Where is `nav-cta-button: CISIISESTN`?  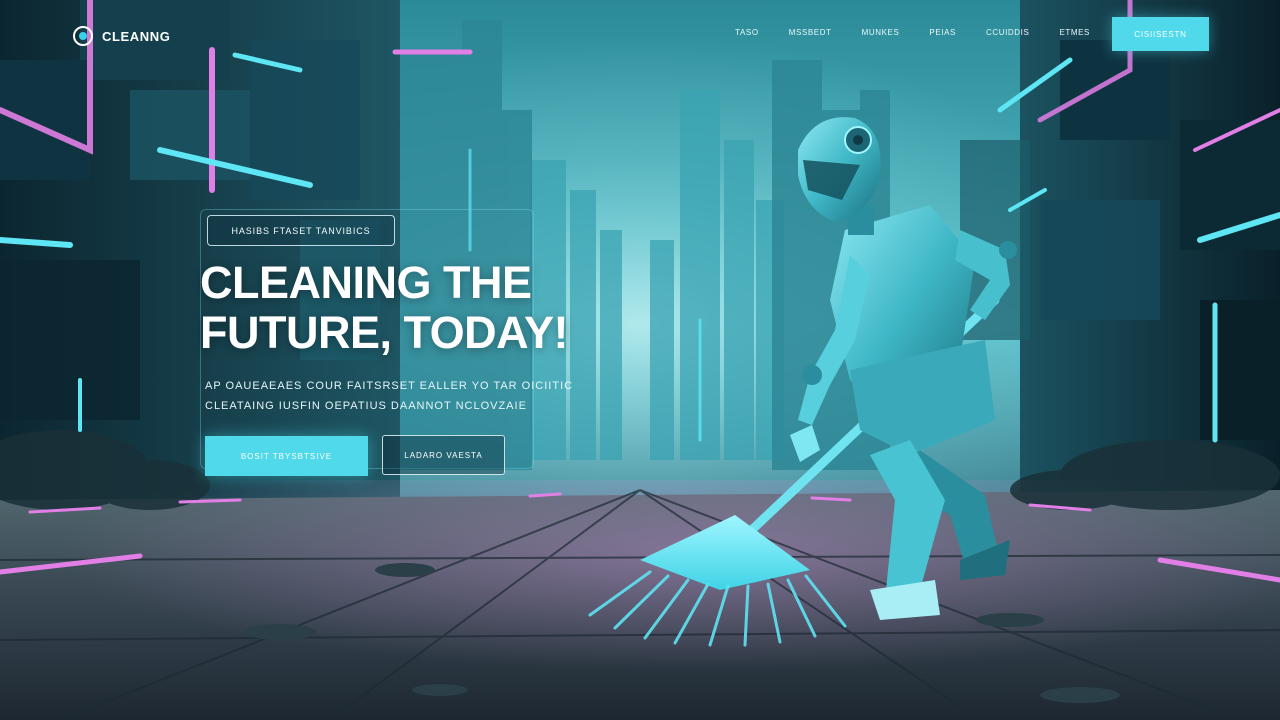
nav-cta-button: CISIISESTN is located at coordinates (1160, 34).